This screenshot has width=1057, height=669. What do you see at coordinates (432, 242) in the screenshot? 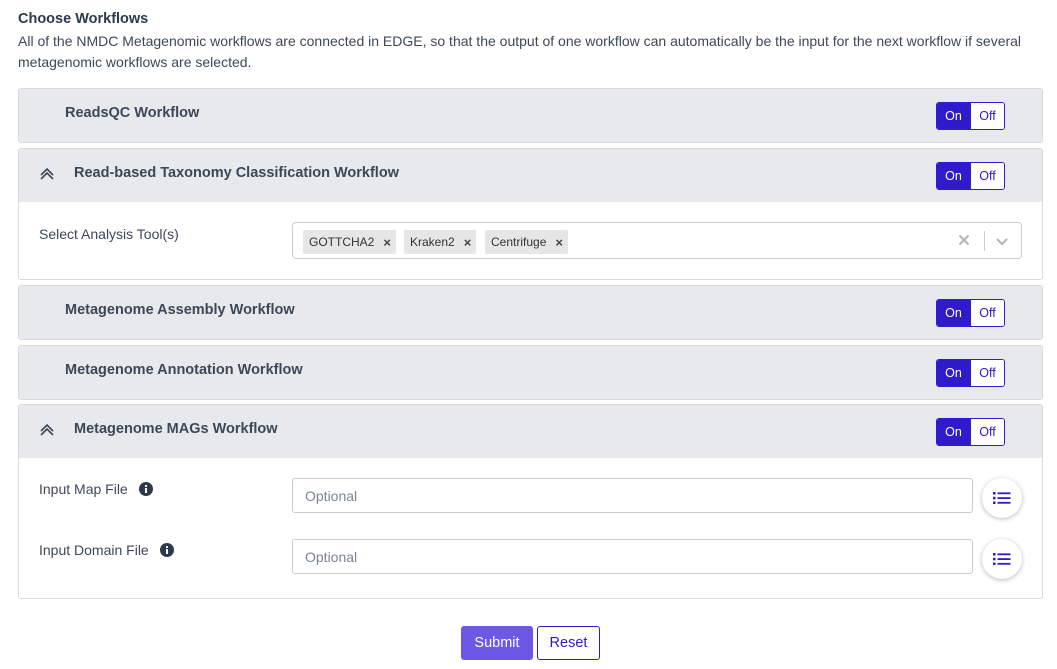
I see `chip-label: Kraken2` at bounding box center [432, 242].